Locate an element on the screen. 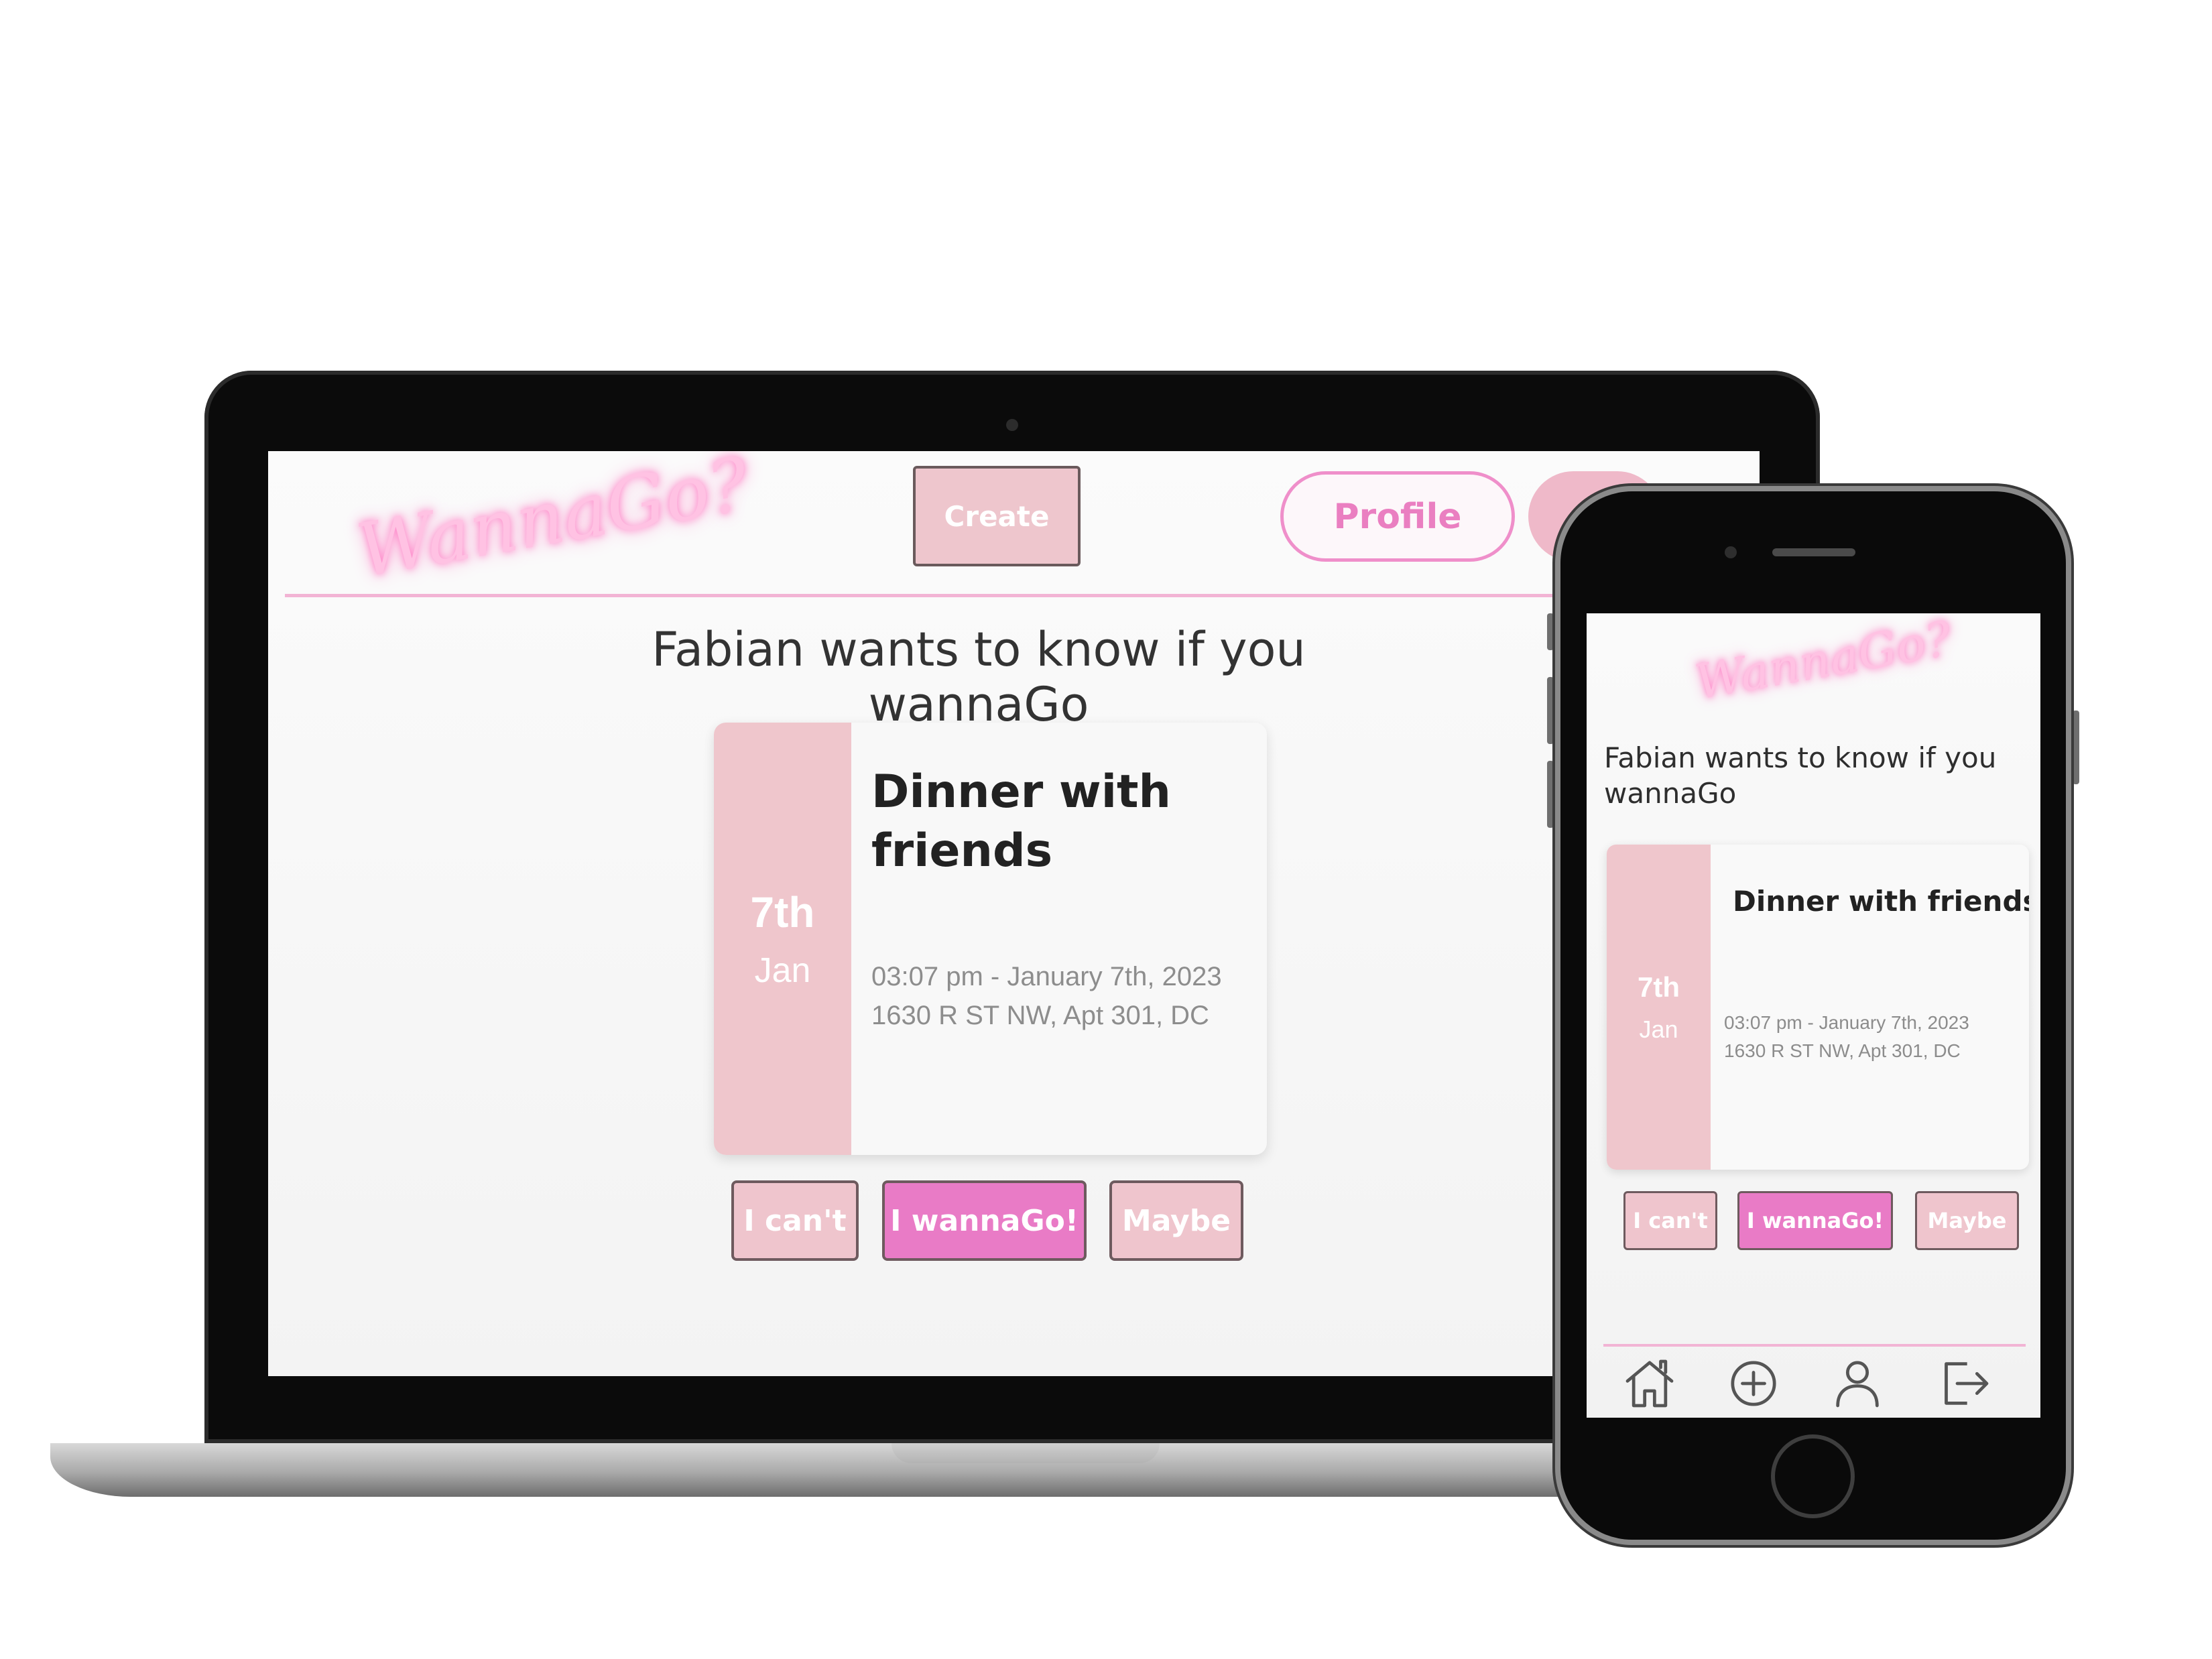 This screenshot has width=2212, height=1659. logout-icon is located at coordinates (1964, 1383).